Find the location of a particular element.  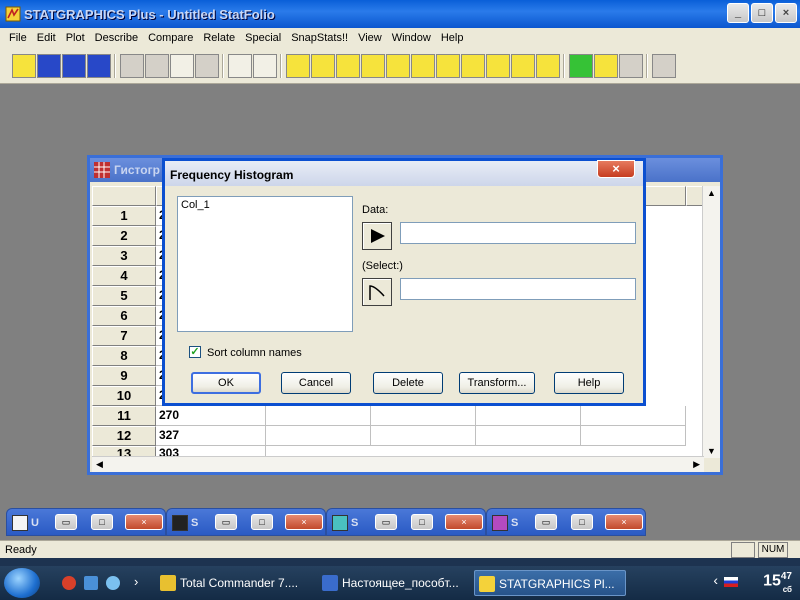

help-question-icon is located at coordinates (631, 66).